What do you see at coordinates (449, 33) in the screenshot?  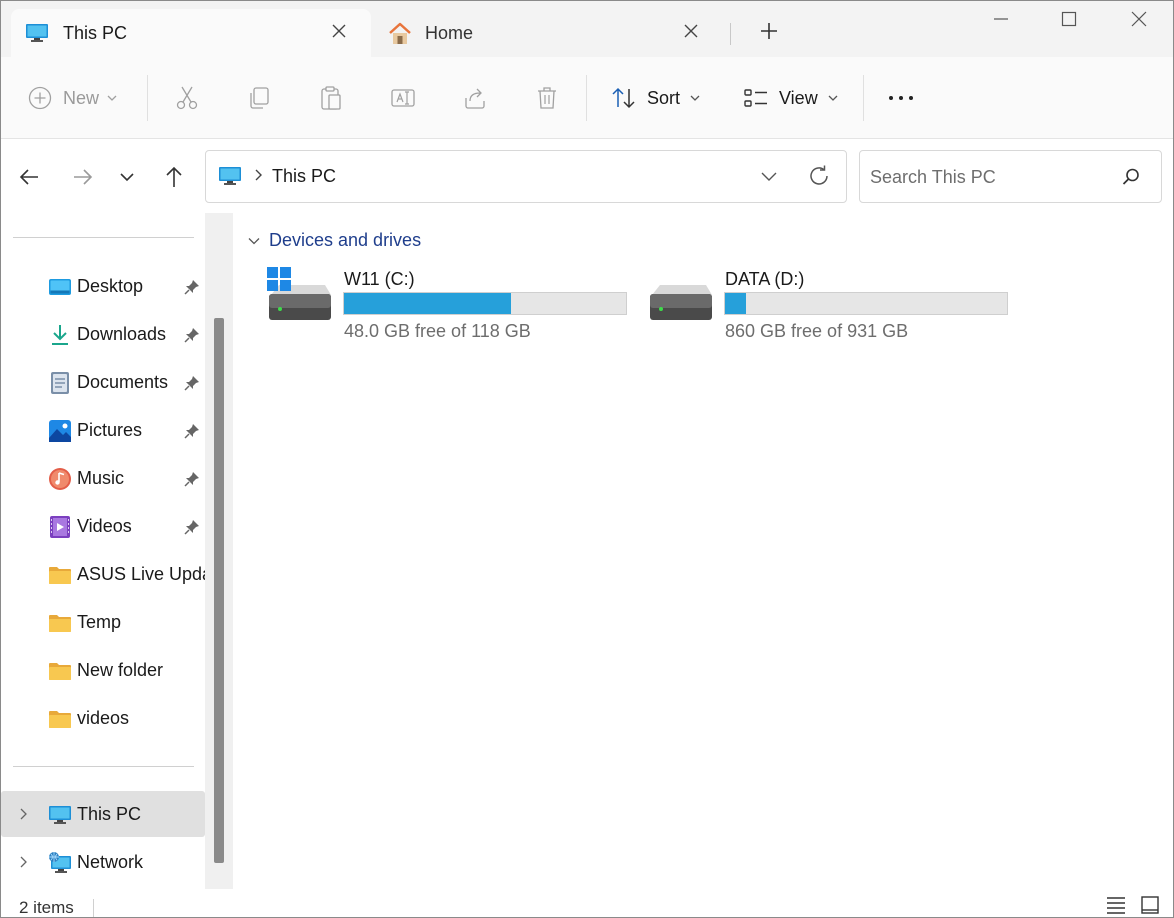 I see `tab-label: Home` at bounding box center [449, 33].